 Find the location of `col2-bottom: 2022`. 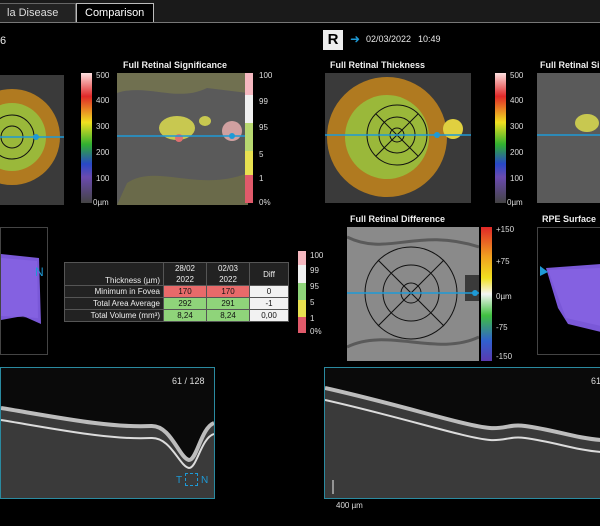

col2-bottom: 2022 is located at coordinates (228, 280).